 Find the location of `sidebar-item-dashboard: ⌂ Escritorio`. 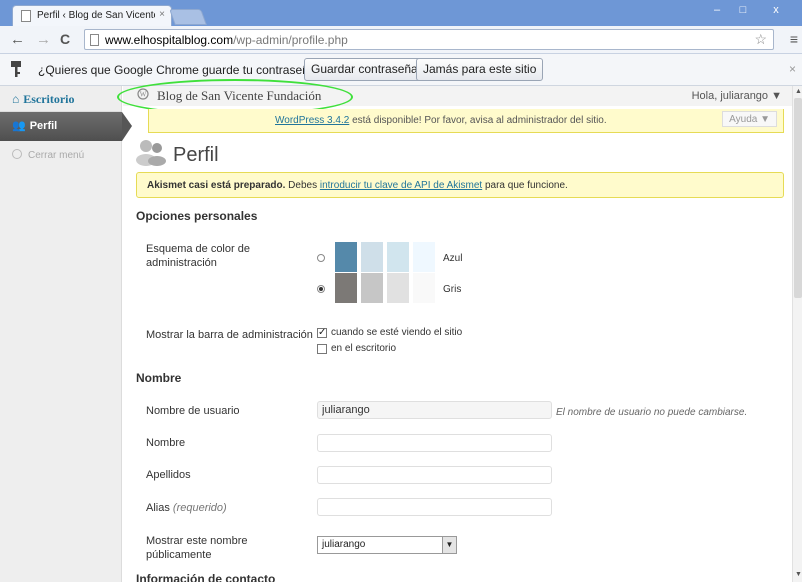

sidebar-item-dashboard: ⌂ Escritorio is located at coordinates (61, 99).